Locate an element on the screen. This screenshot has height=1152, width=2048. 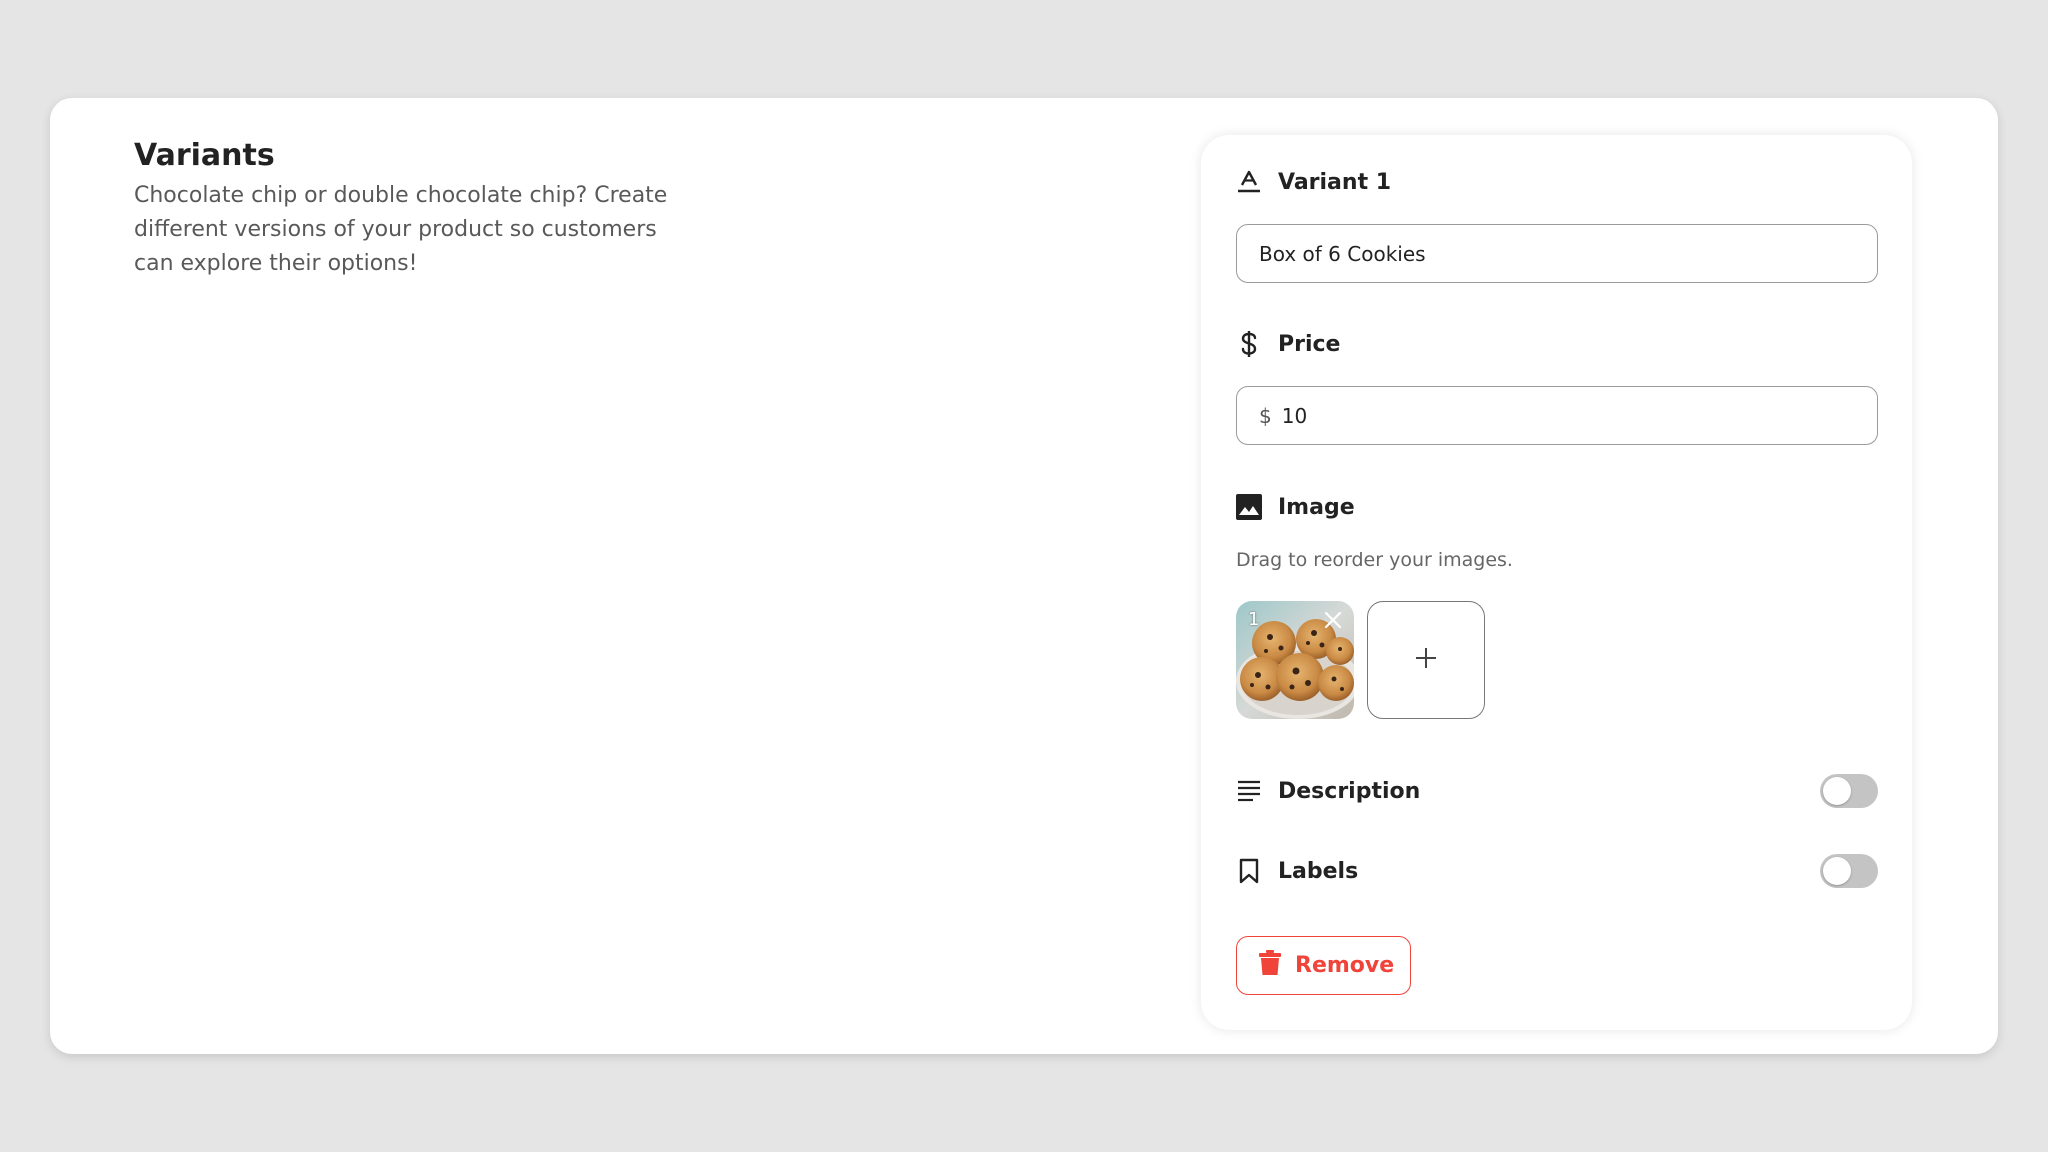
bookmark-icon is located at coordinates (1249, 871).